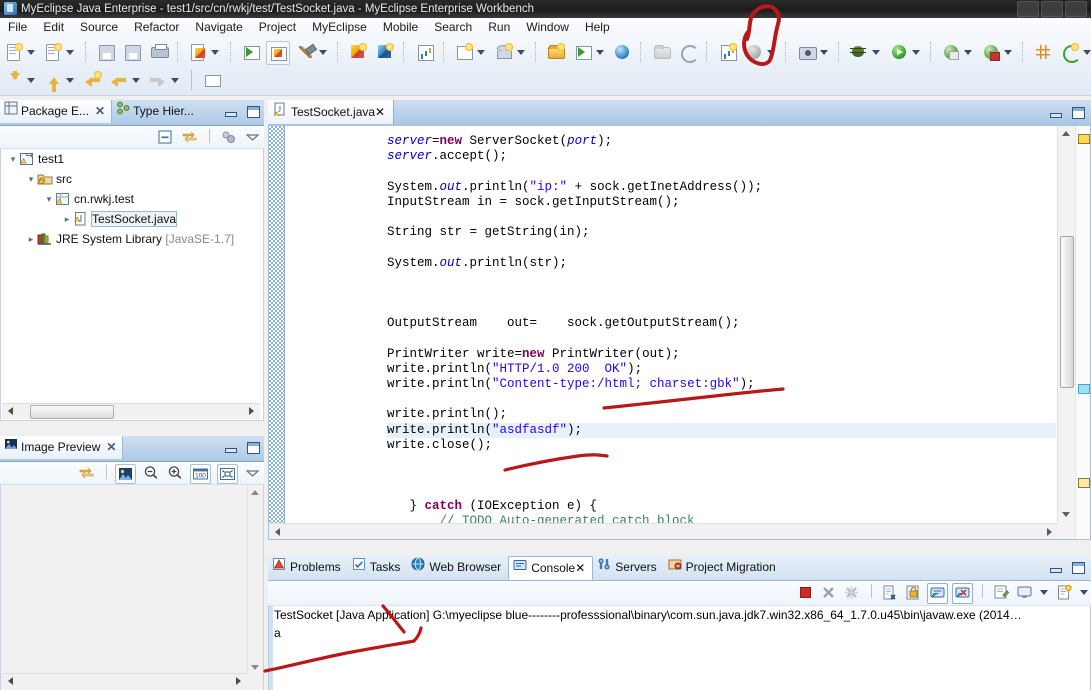 The height and width of the screenshot is (690, 1091). Describe the element at coordinates (252, 447) in the screenshot. I see `maximize-icon` at that location.